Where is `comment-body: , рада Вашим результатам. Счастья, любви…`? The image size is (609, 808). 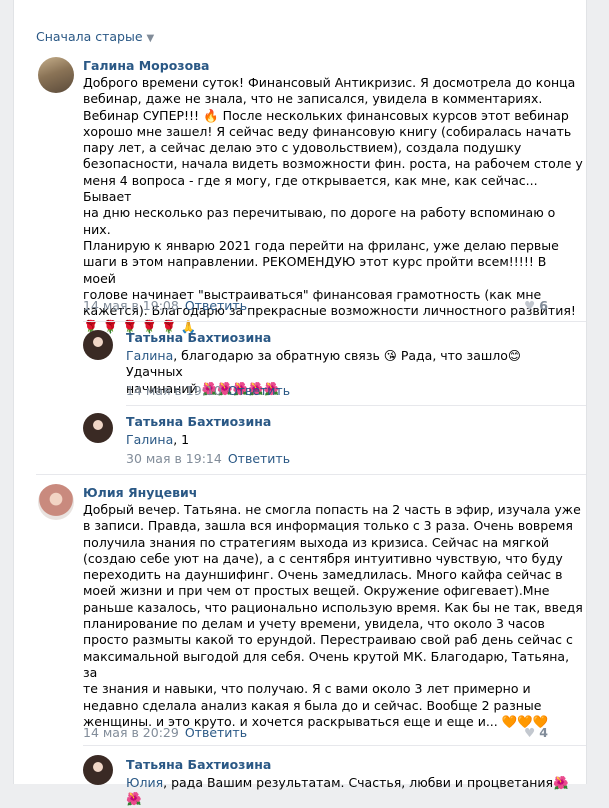 comment-body: , рада Вашим результатам. Счастья, любви… is located at coordinates (347, 791).